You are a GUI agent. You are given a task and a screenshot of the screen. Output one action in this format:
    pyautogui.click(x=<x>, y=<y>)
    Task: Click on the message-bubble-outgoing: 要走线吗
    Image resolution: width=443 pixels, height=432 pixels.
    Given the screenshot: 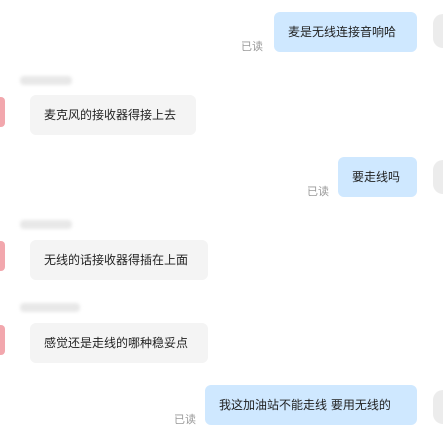 What is the action you would take?
    pyautogui.click(x=377, y=177)
    